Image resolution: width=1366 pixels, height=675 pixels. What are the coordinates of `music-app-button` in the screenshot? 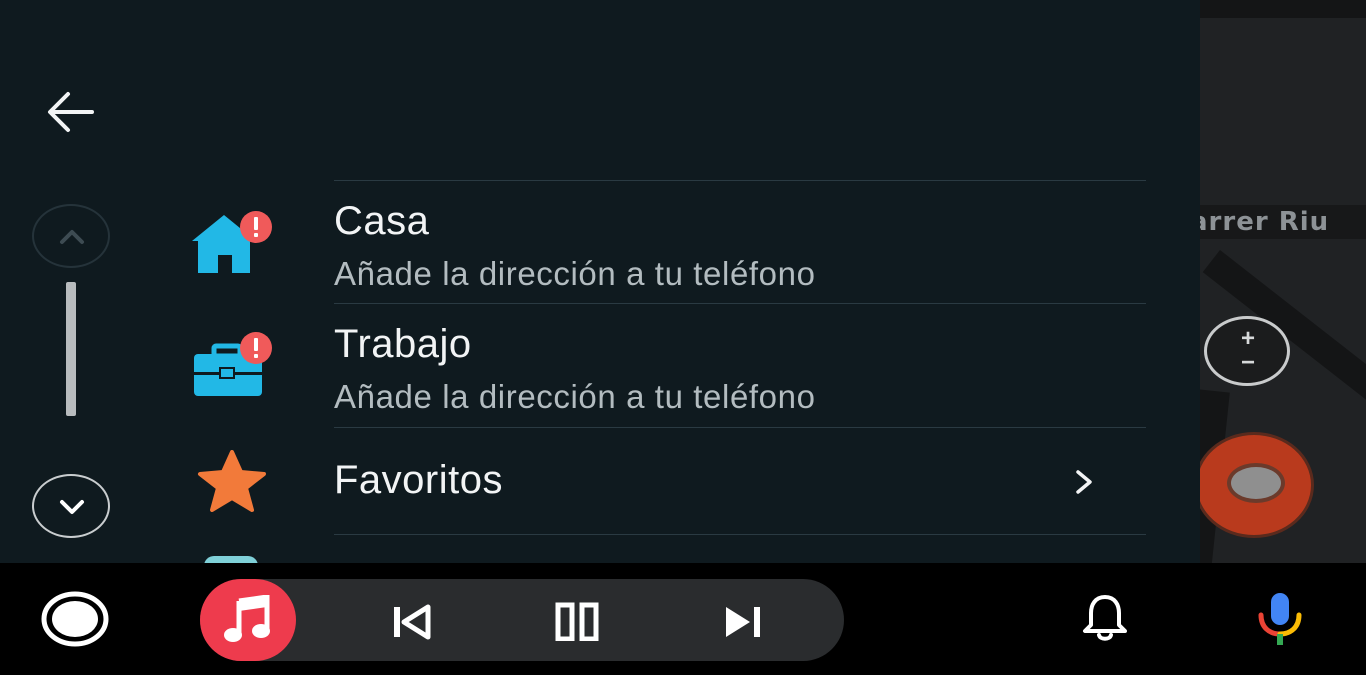 It's located at (248, 620).